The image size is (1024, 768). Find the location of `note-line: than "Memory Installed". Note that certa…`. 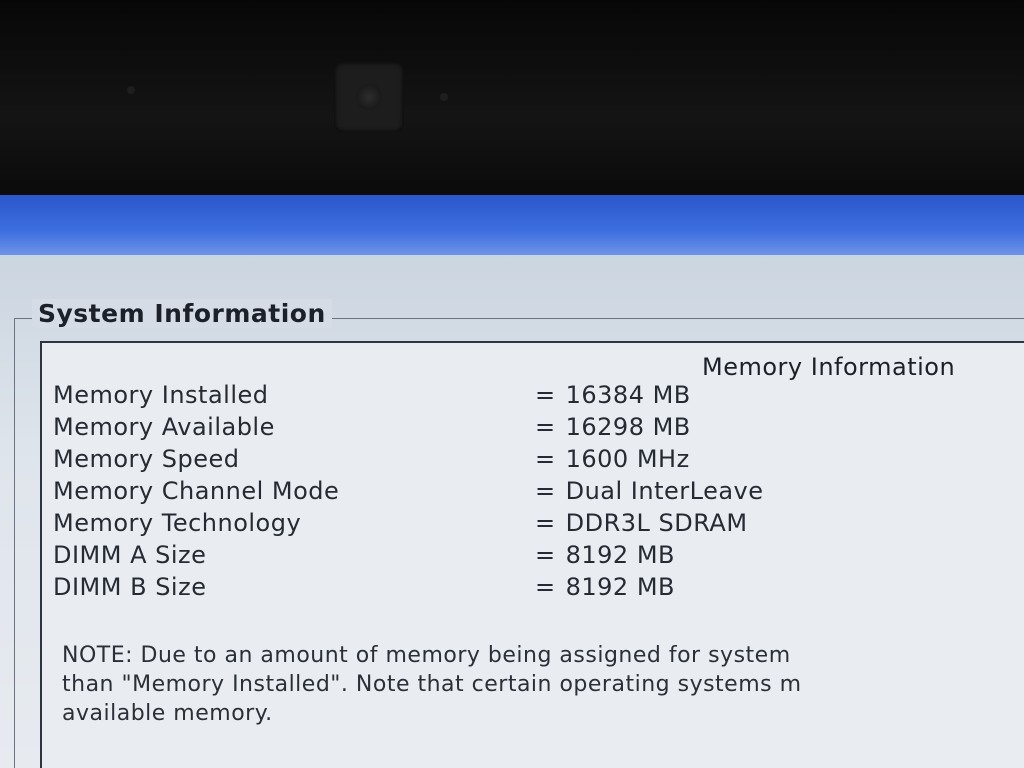

note-line: than "Memory Installed". Note that certa… is located at coordinates (432, 684).